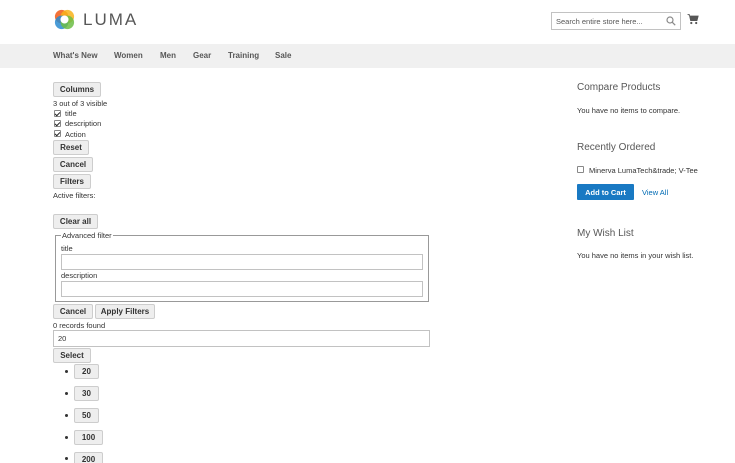 The height and width of the screenshot is (463, 735). Describe the element at coordinates (72, 355) in the screenshot. I see `select-button: Select` at that location.